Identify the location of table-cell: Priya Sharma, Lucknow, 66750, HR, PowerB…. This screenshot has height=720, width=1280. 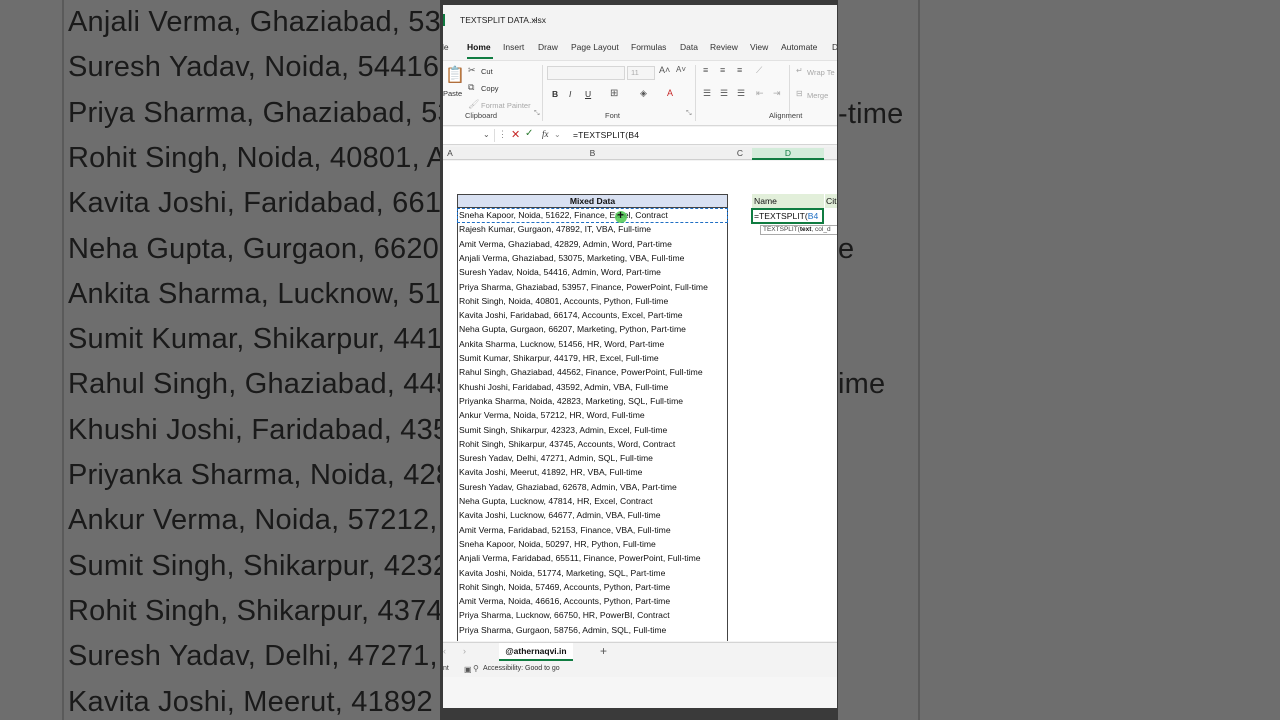
(592, 615).